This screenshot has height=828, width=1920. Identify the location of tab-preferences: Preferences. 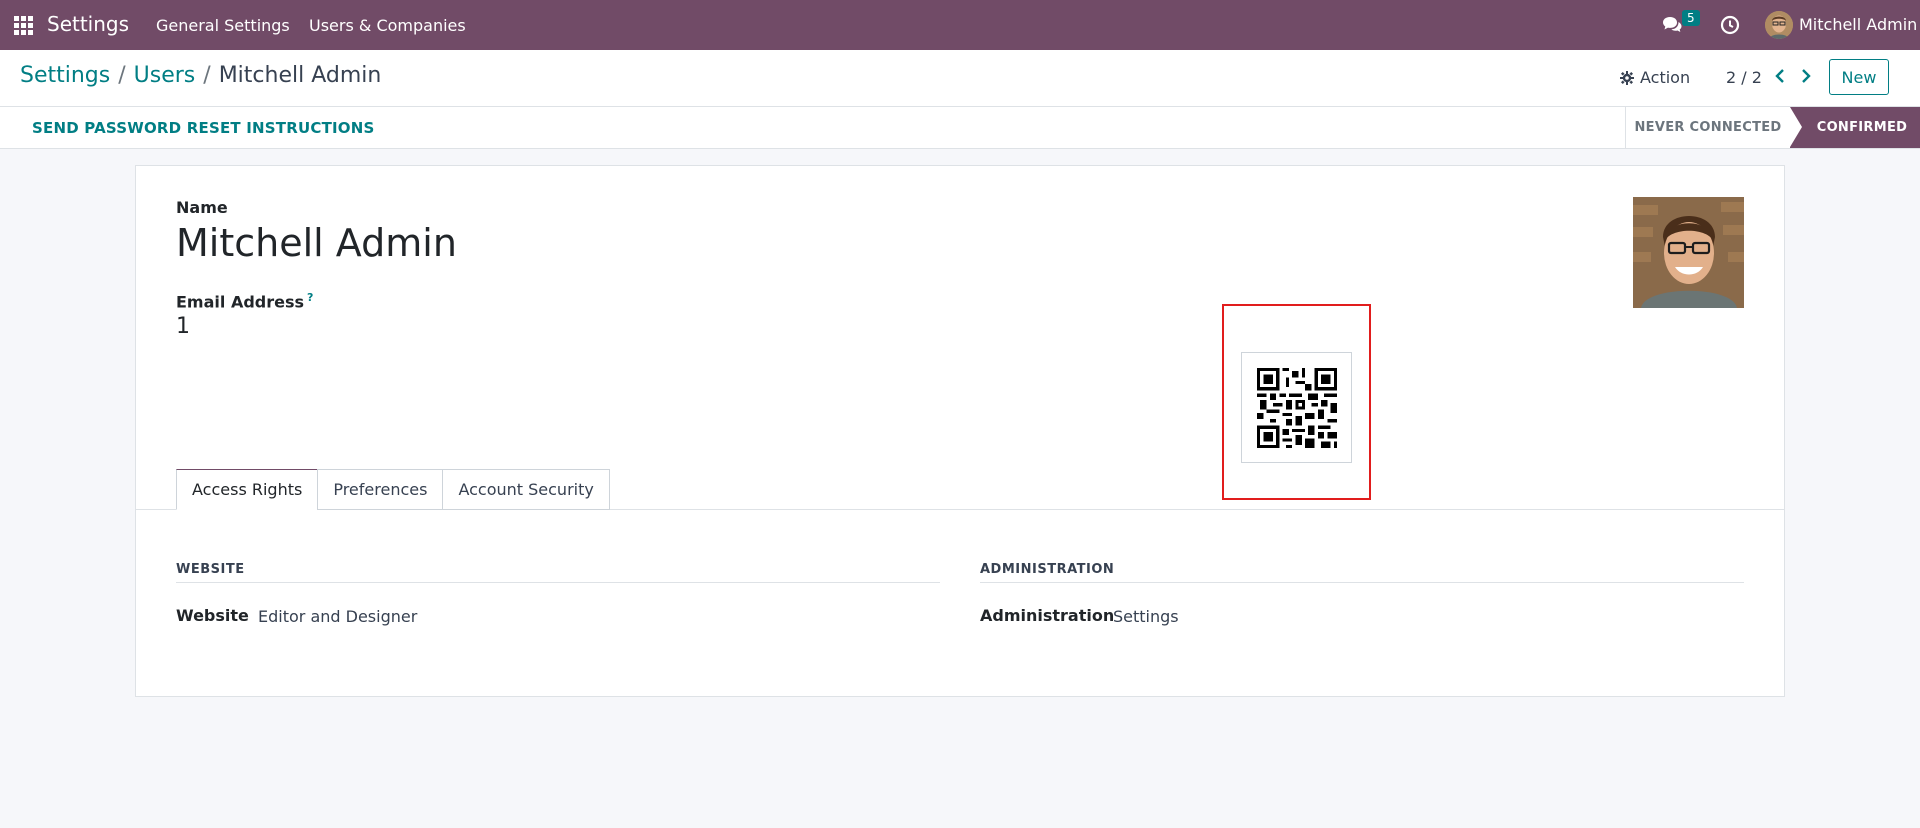
(380, 489).